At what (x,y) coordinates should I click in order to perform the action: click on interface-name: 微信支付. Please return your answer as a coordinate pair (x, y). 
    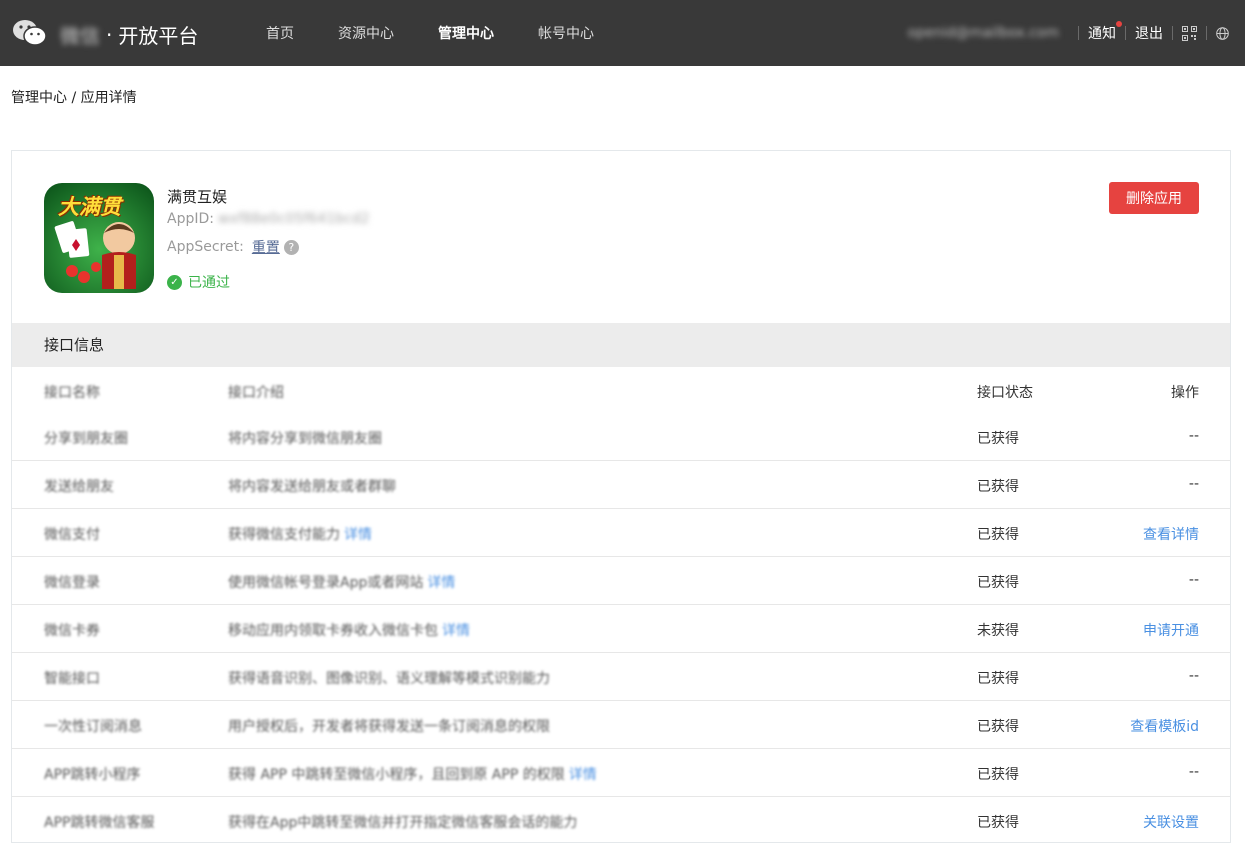
    Looking at the image, I should click on (72, 535).